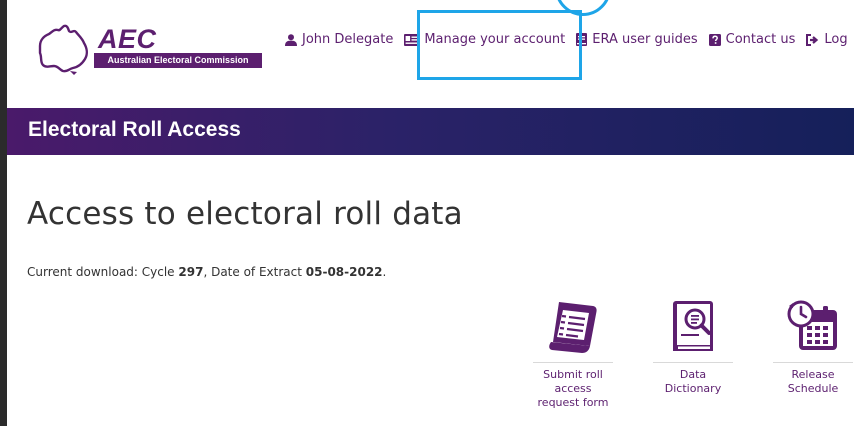  Describe the element at coordinates (693, 381) in the screenshot. I see `tile-data-dictionary-label: Data Dictionary` at that location.